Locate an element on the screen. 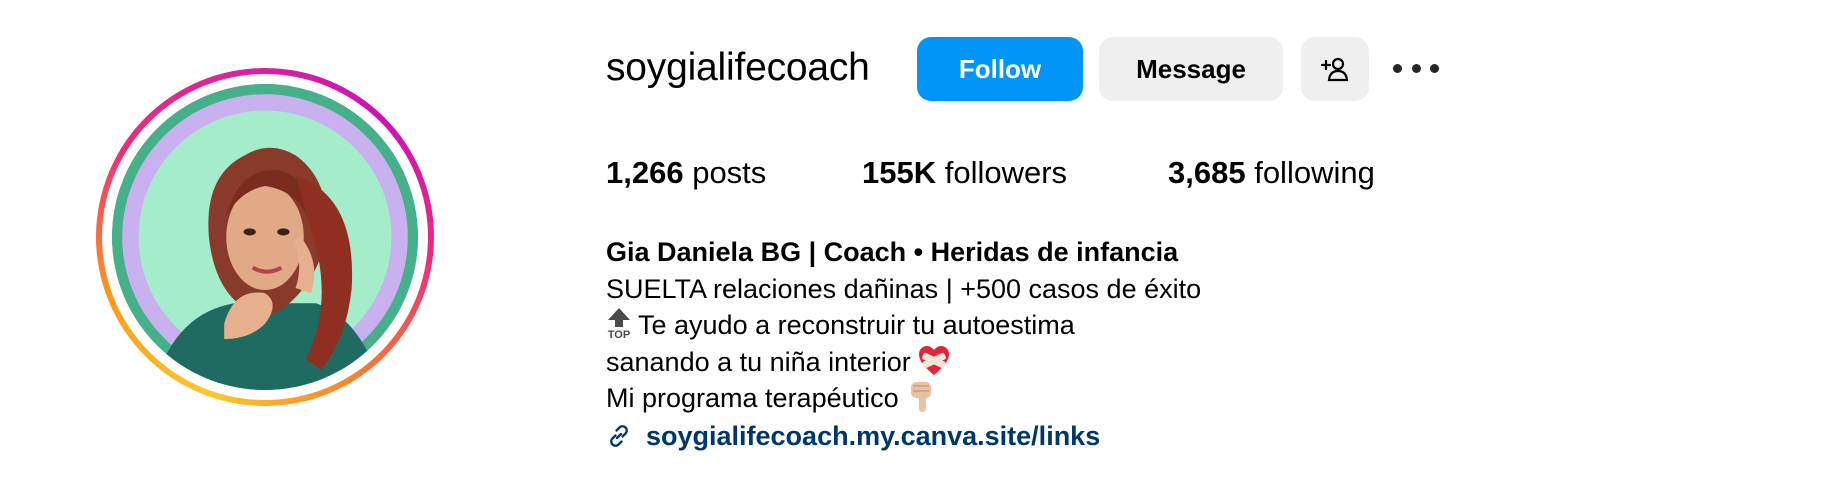 This screenshot has height=490, width=1838. pointing-down-emoji is located at coordinates (920, 397).